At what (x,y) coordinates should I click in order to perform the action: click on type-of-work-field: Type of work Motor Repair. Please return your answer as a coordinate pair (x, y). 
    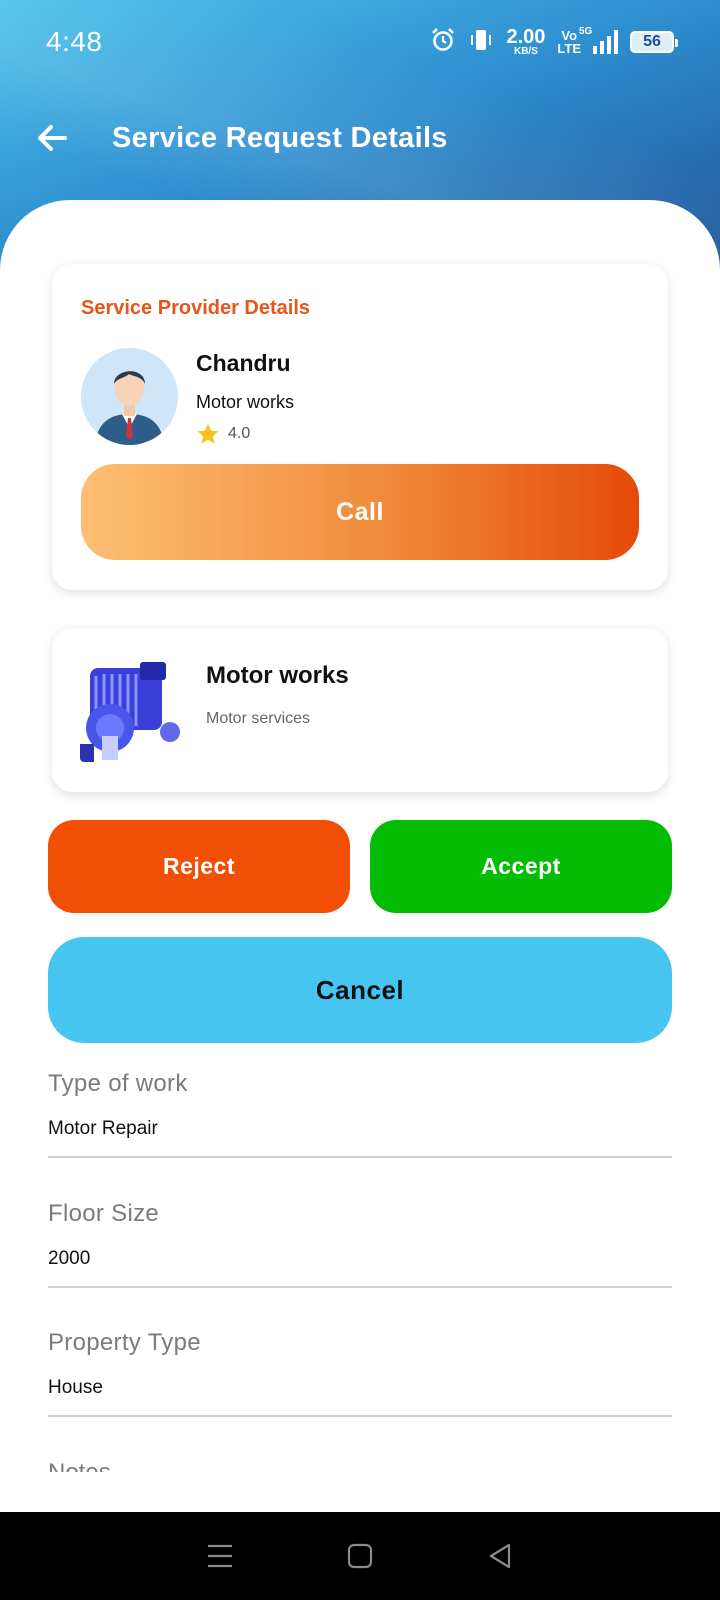
    Looking at the image, I should click on (360, 1114).